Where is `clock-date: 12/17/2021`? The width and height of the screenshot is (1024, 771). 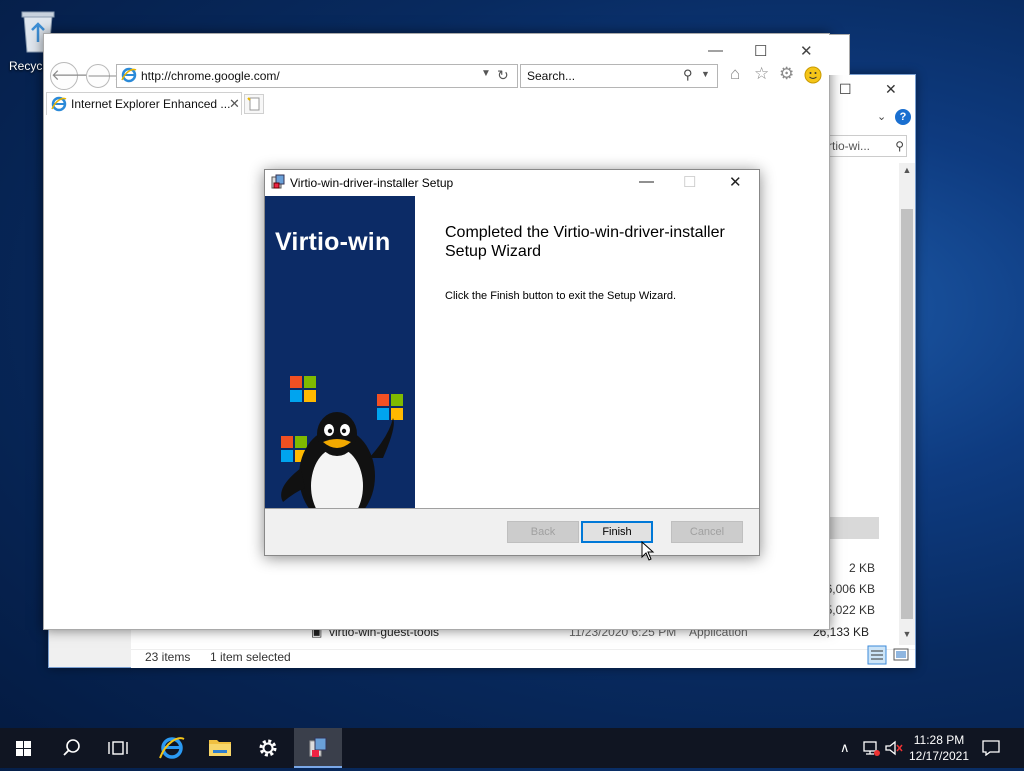 clock-date: 12/17/2021 is located at coordinates (939, 756).